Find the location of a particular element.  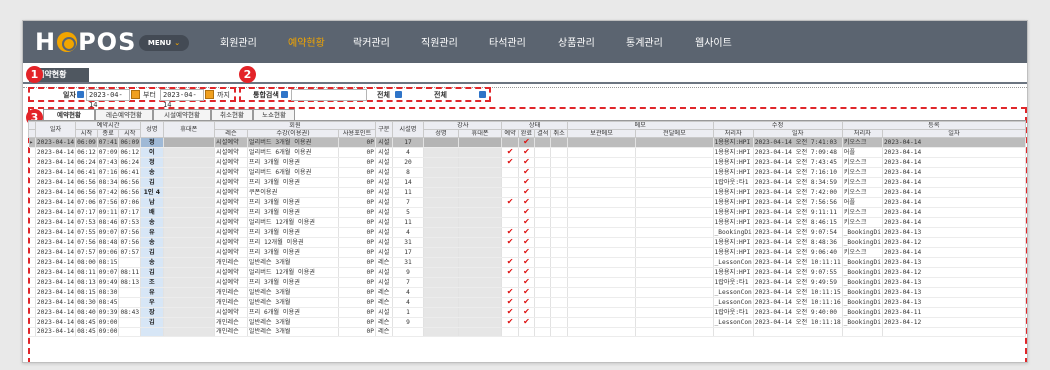

cell-modified-date: 2023-04-14 오전 8:48:36 is located at coordinates (798, 242).